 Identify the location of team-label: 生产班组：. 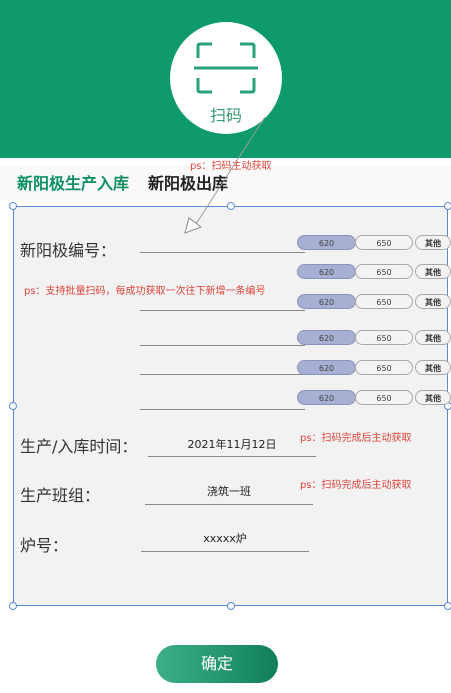
(60, 495).